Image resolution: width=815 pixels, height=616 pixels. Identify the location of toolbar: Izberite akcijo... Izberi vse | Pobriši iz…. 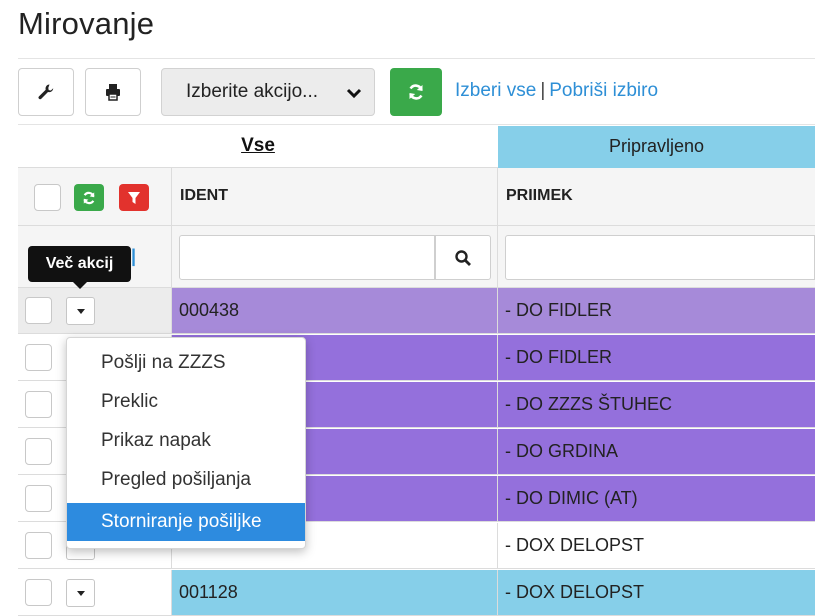
(416, 92).